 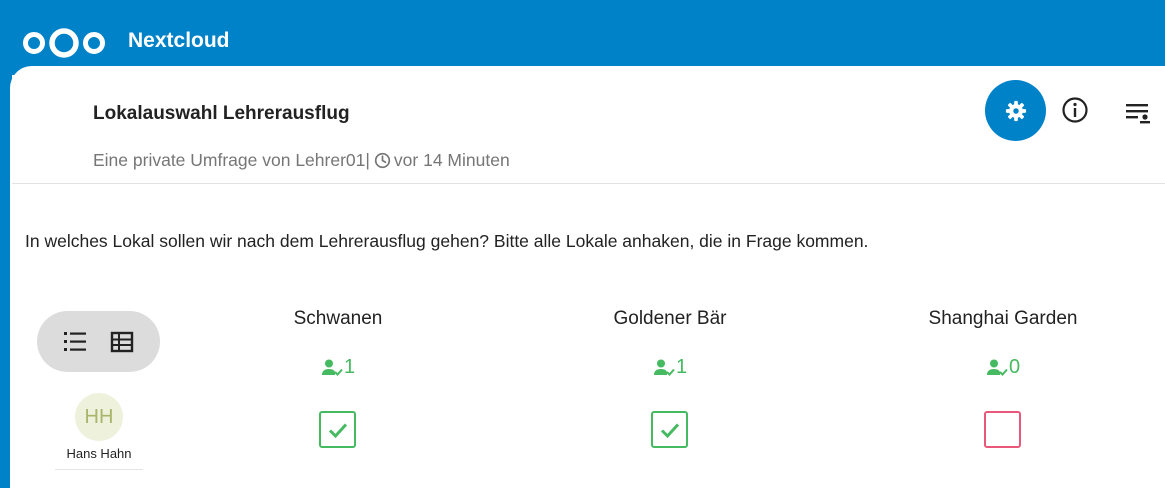 What do you see at coordinates (670, 318) in the screenshot?
I see `option-label: Goldener Bär` at bounding box center [670, 318].